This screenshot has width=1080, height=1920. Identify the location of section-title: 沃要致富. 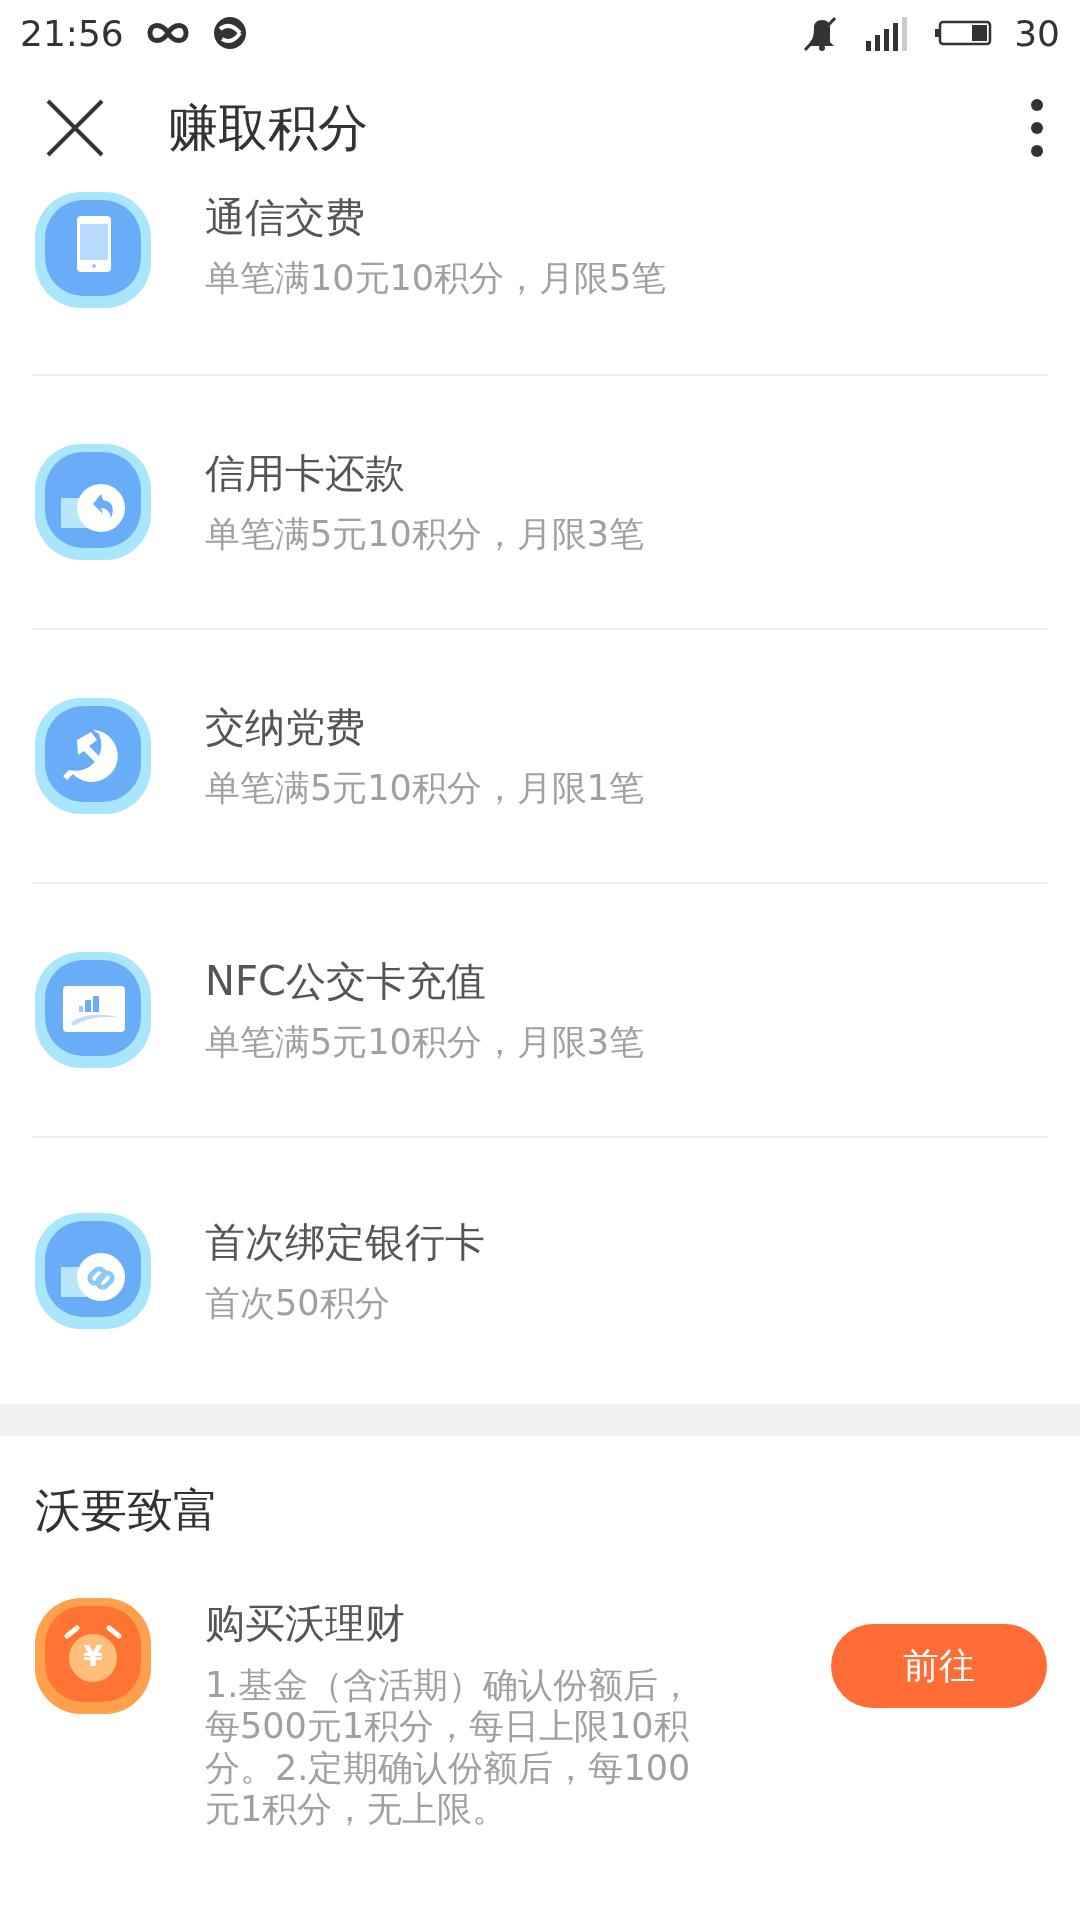
(127, 1510).